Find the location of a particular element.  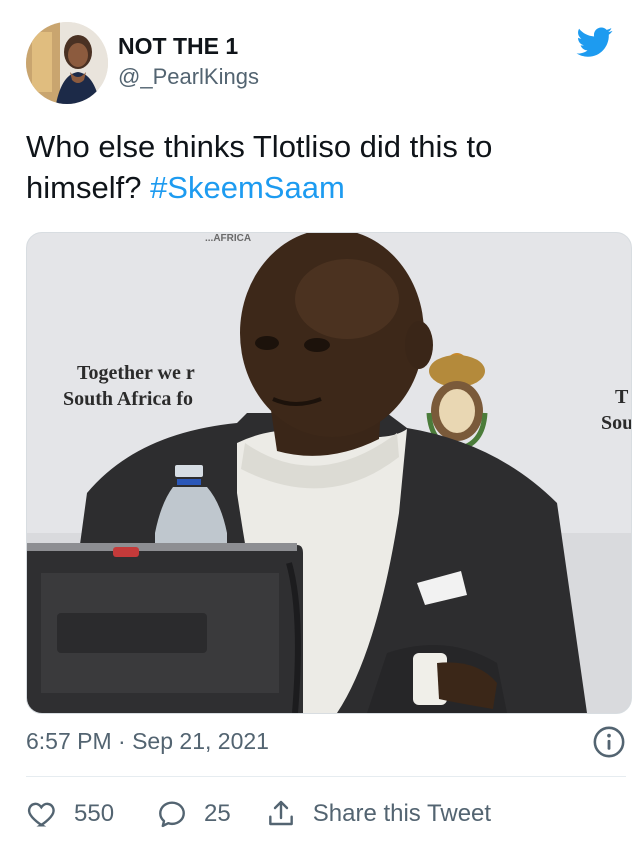

avatar is located at coordinates (67, 63).